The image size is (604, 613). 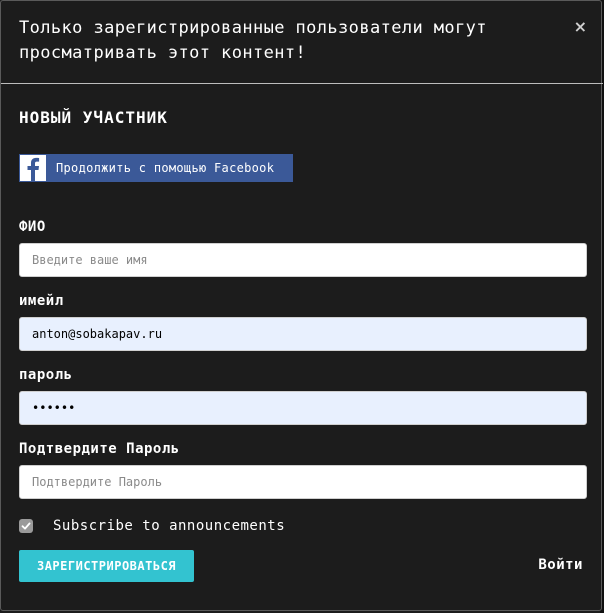 What do you see at coordinates (41, 301) in the screenshot?
I see `email-label: имейл` at bounding box center [41, 301].